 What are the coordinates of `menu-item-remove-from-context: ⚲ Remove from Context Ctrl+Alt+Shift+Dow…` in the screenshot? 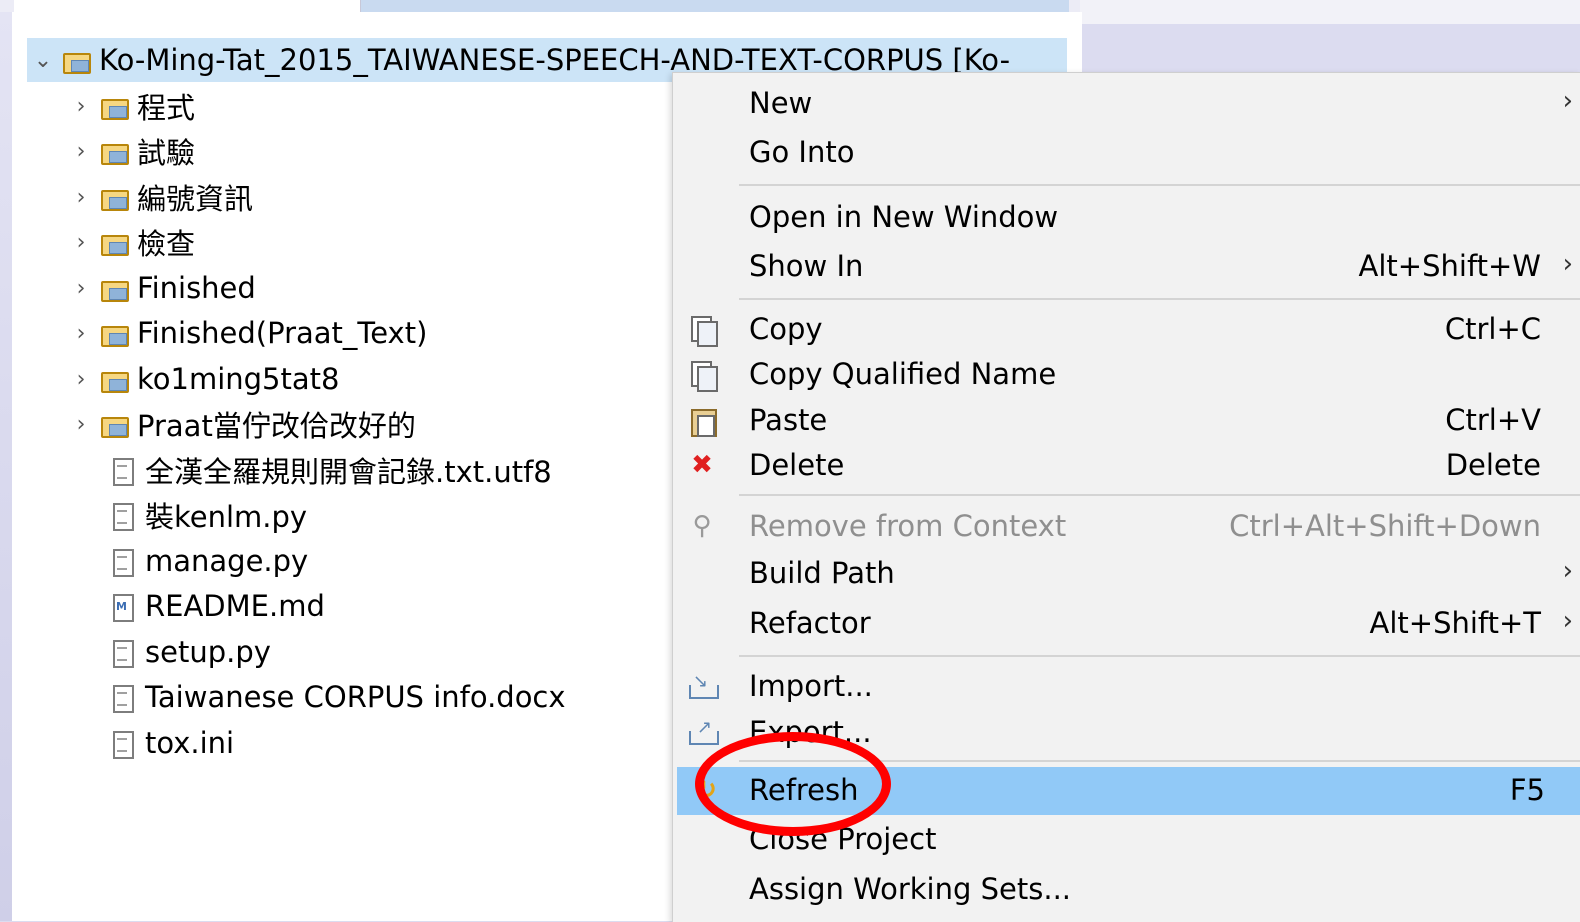 It's located at (1126, 526).